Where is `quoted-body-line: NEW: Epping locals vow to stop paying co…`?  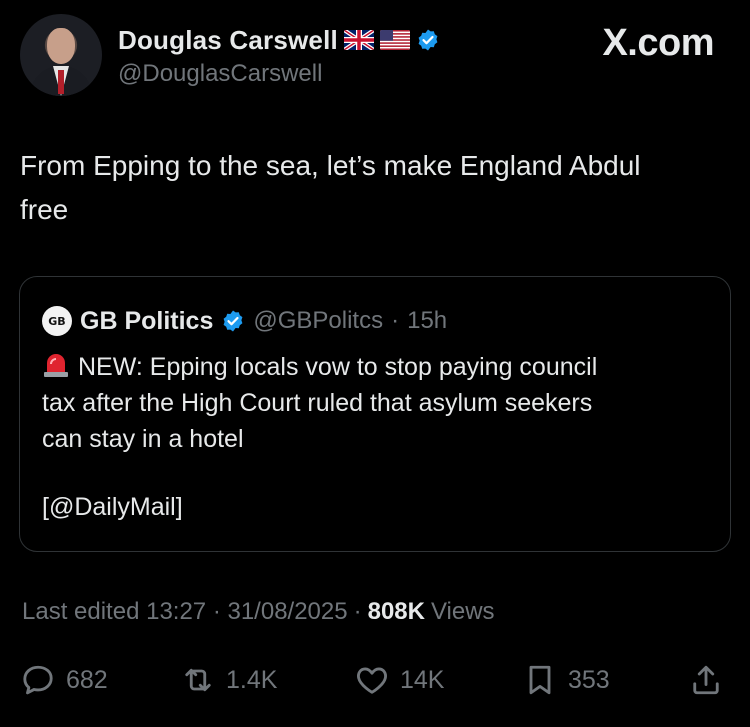 quoted-body-line: NEW: Epping locals vow to stop paying co… is located at coordinates (338, 367).